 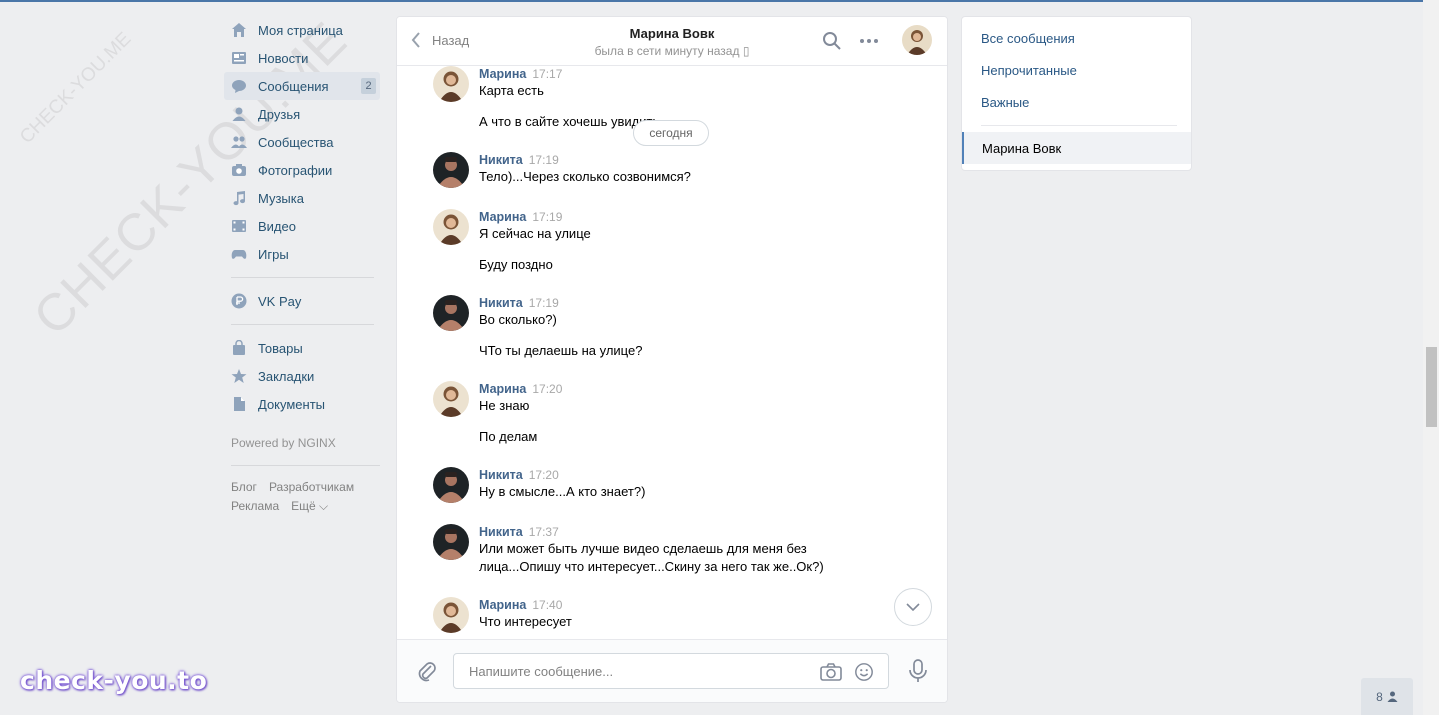 I want to click on message-header: Никита 17:20, so click(x=679, y=475).